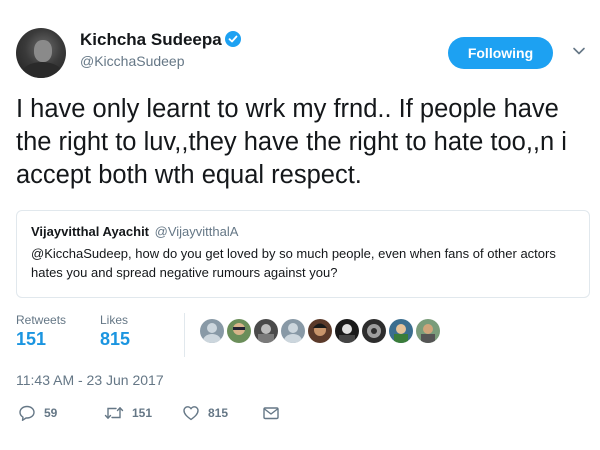  I want to click on retweets-stat: Retweets 151, so click(41, 331).